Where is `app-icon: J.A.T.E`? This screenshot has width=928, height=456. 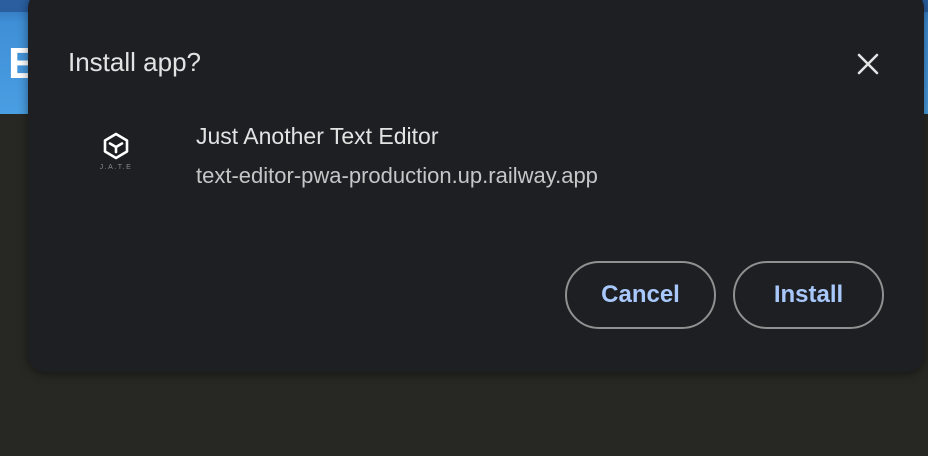
app-icon: J.A.T.E is located at coordinates (116, 158).